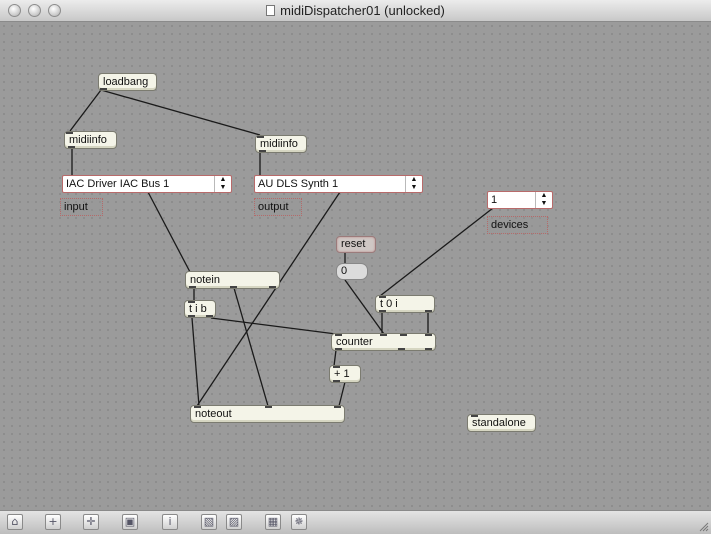 The width and height of the screenshot is (711, 534). I want to click on counter-label: counter, so click(354, 342).